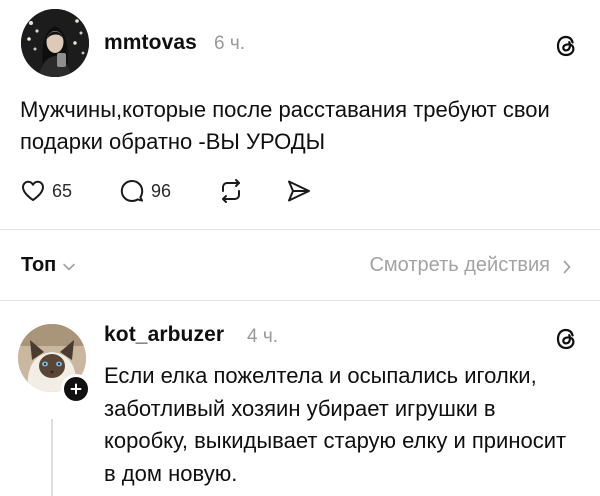  I want to click on chevron-right-icon, so click(567, 267).